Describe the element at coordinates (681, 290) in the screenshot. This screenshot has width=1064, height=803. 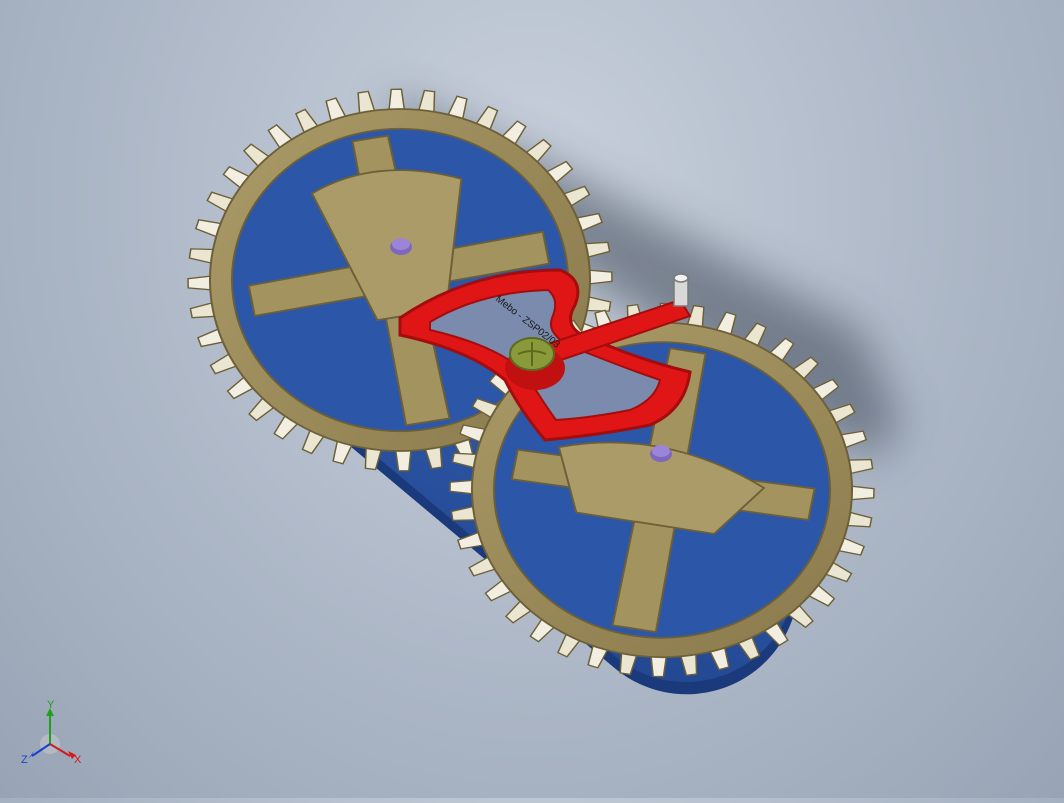
I see `fork-post` at that location.